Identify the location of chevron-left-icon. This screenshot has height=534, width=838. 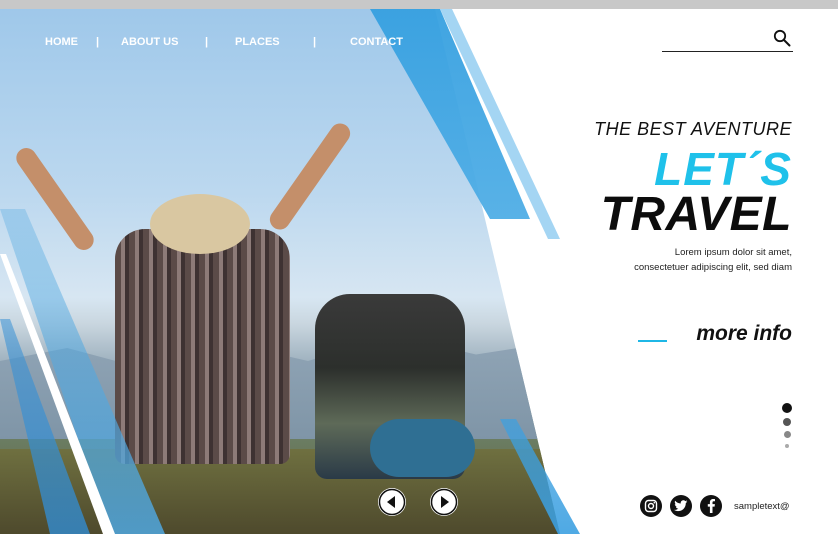
(392, 502).